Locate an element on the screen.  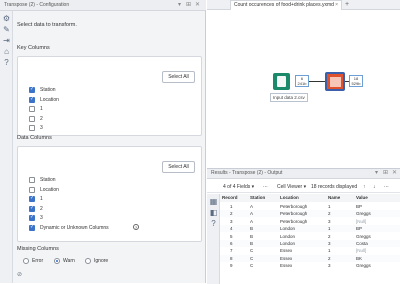
col-station: Station is located at coordinates (257, 198).